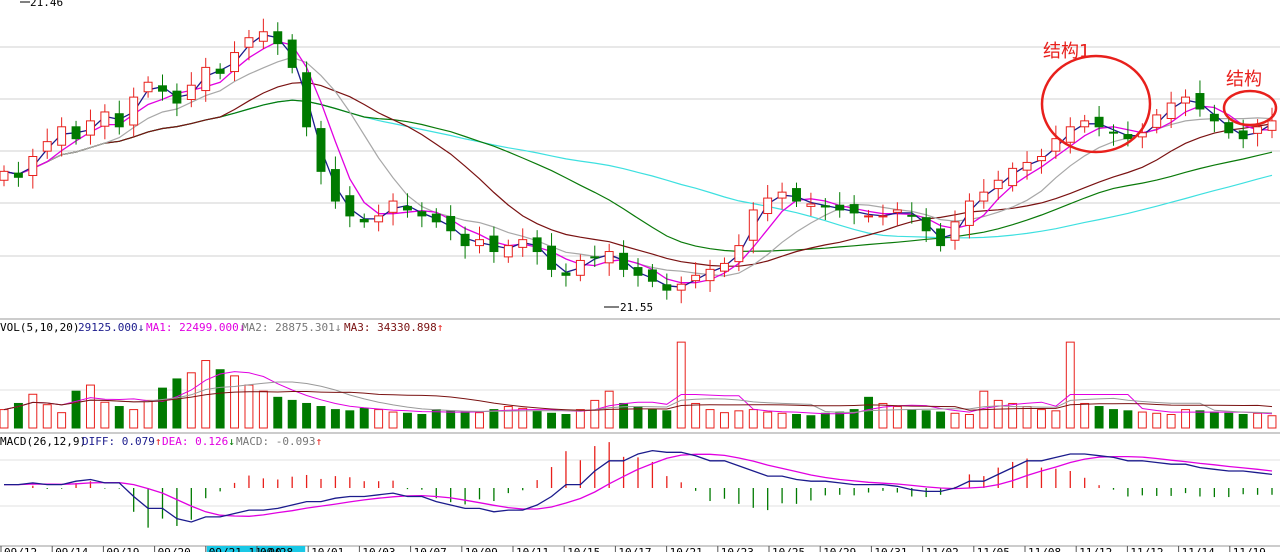  I want to click on date-axis-label: 09/19, so click(122, 549).